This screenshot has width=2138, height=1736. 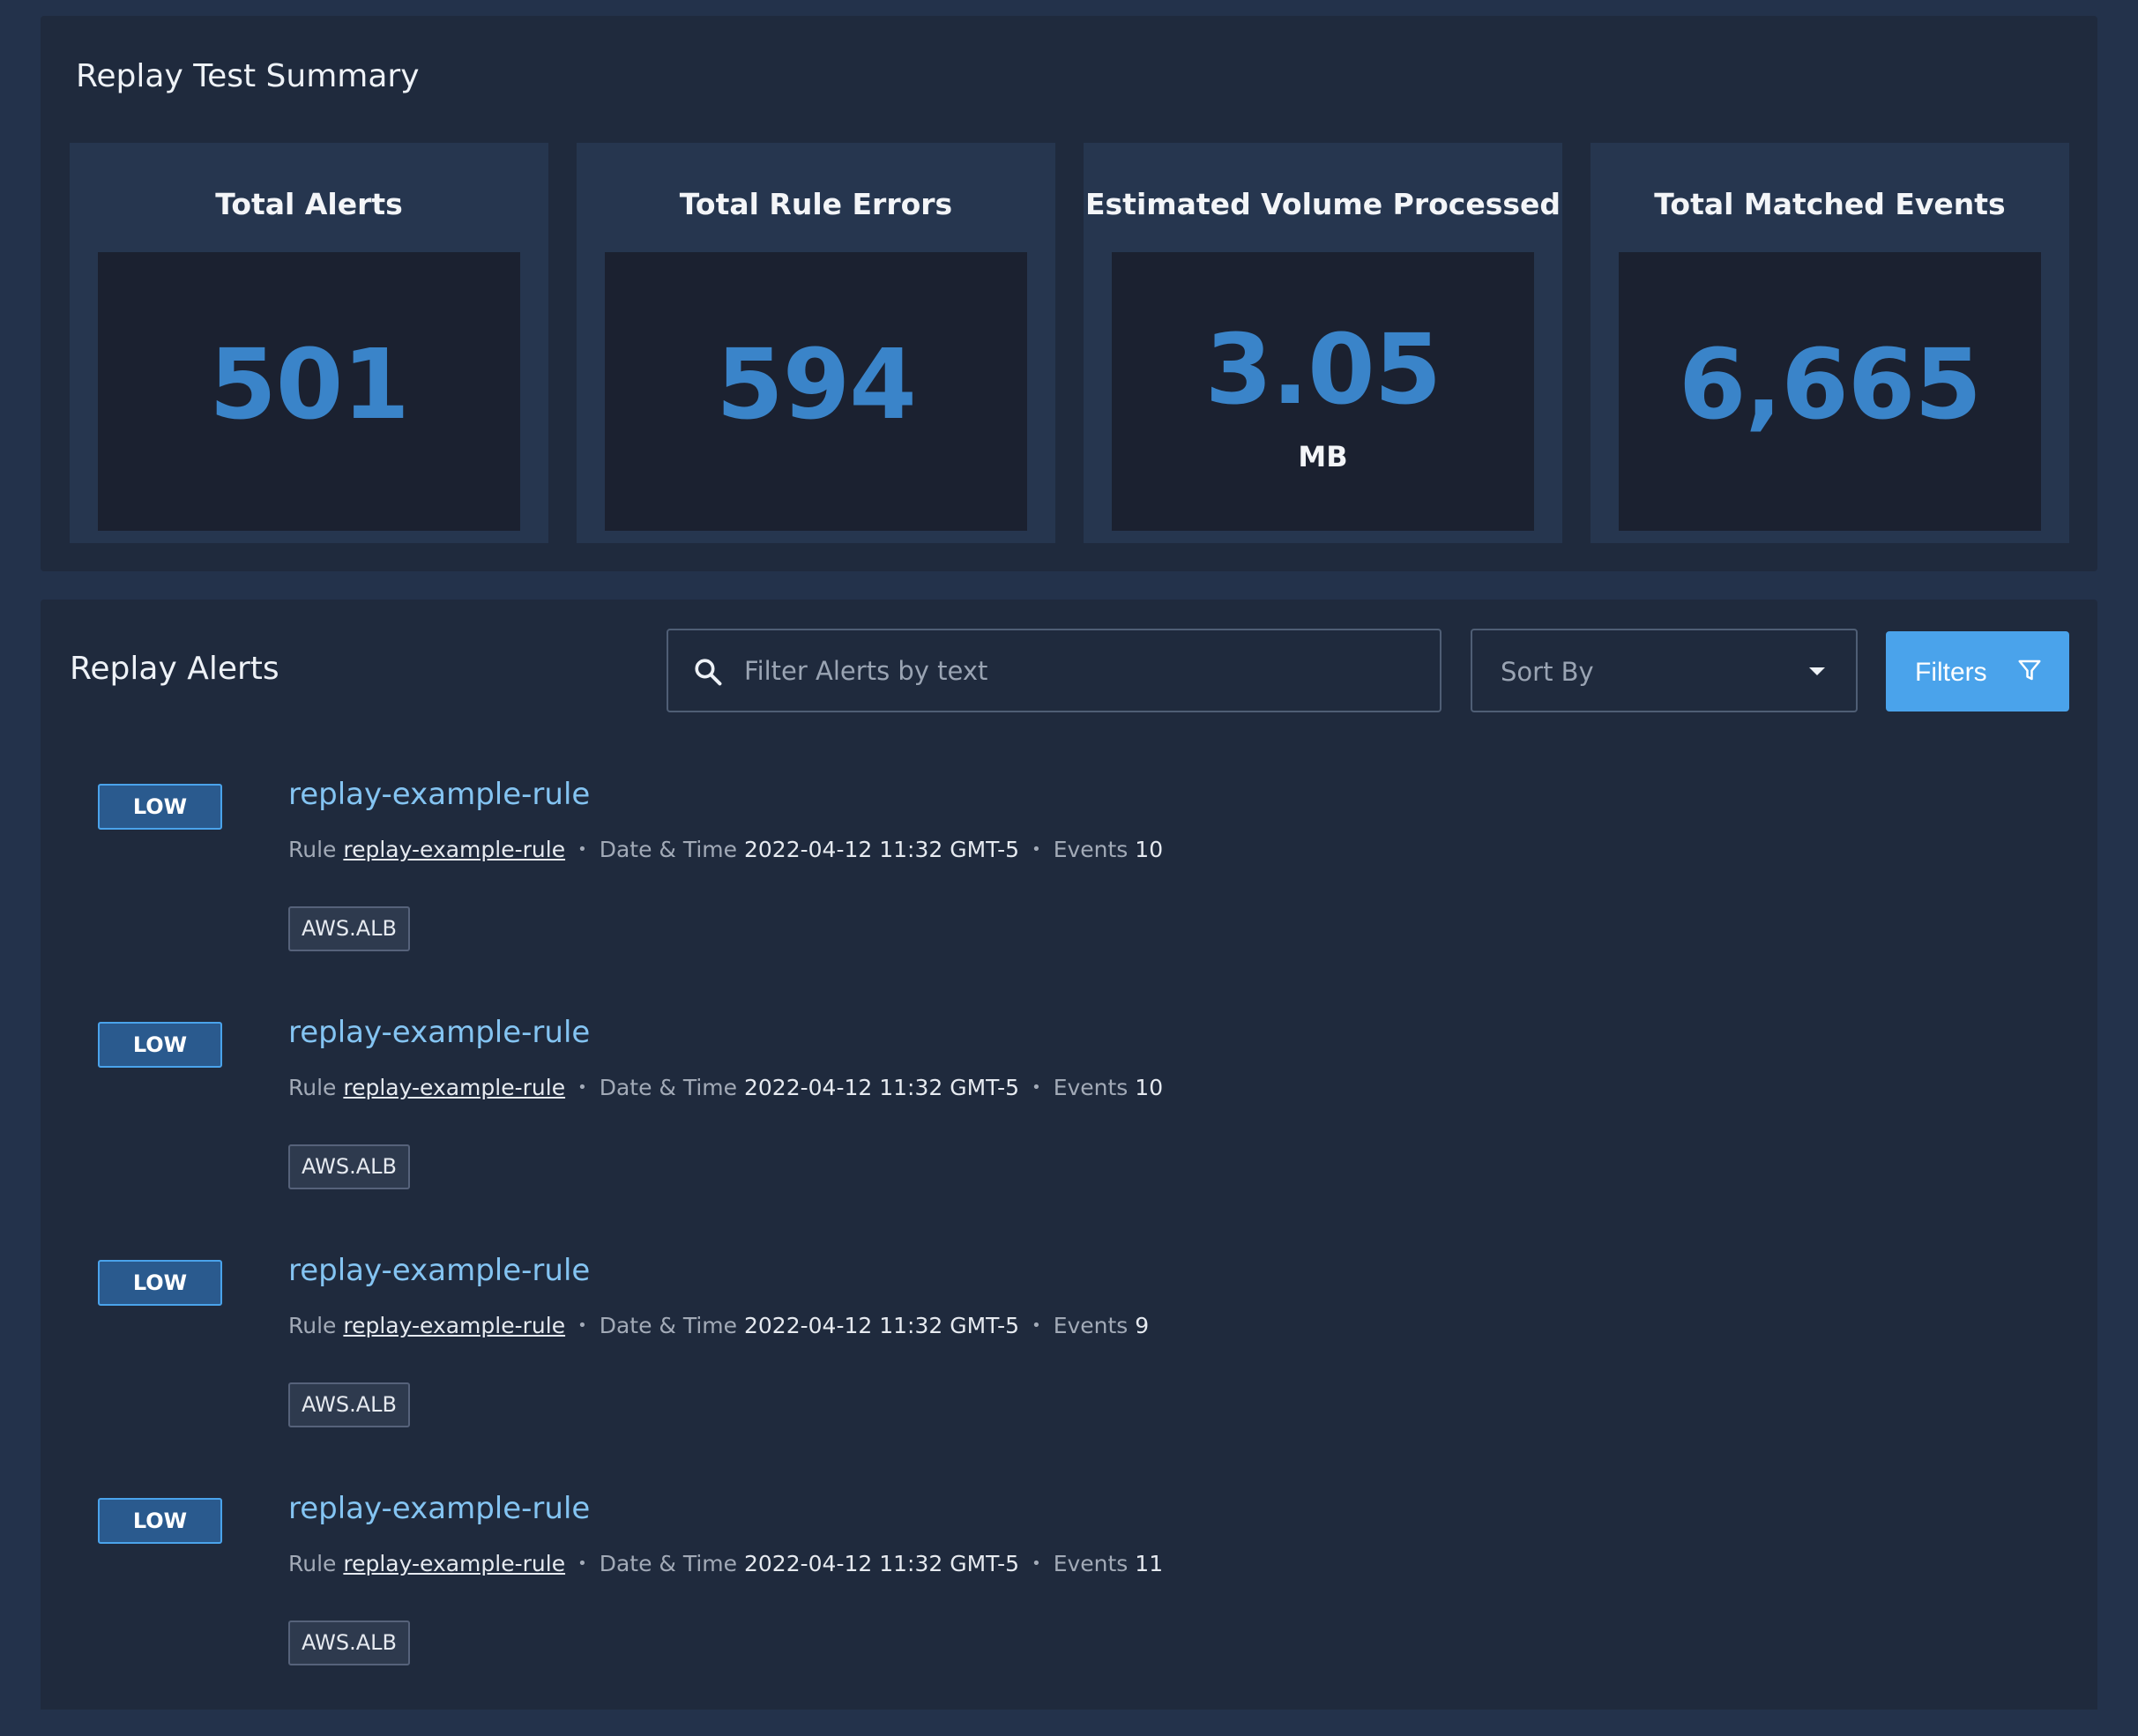 What do you see at coordinates (1081, 670) in the screenshot?
I see `search-input` at bounding box center [1081, 670].